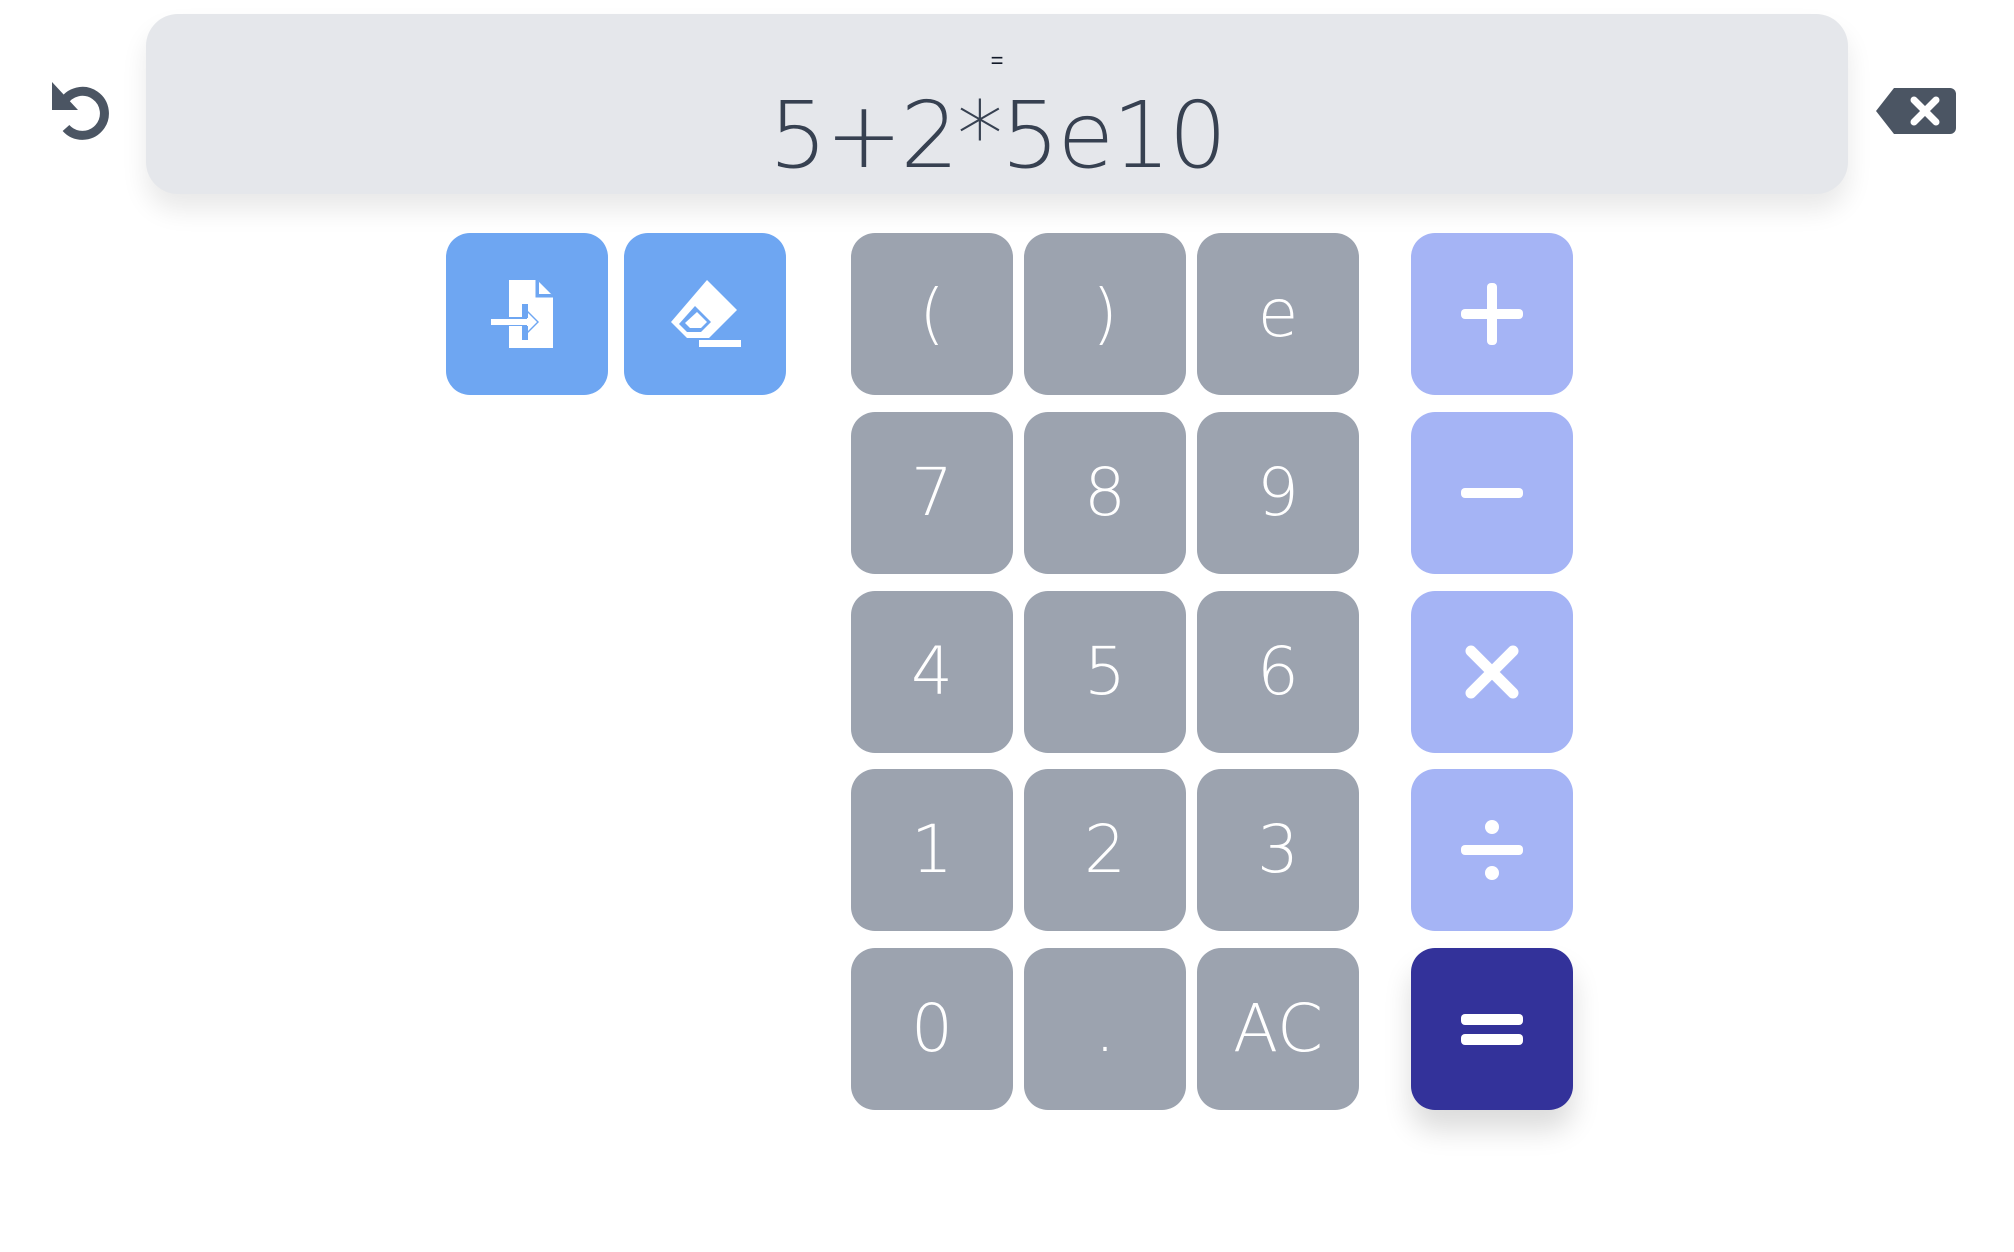  I want to click on backspace-x-icon, so click(1916, 111).